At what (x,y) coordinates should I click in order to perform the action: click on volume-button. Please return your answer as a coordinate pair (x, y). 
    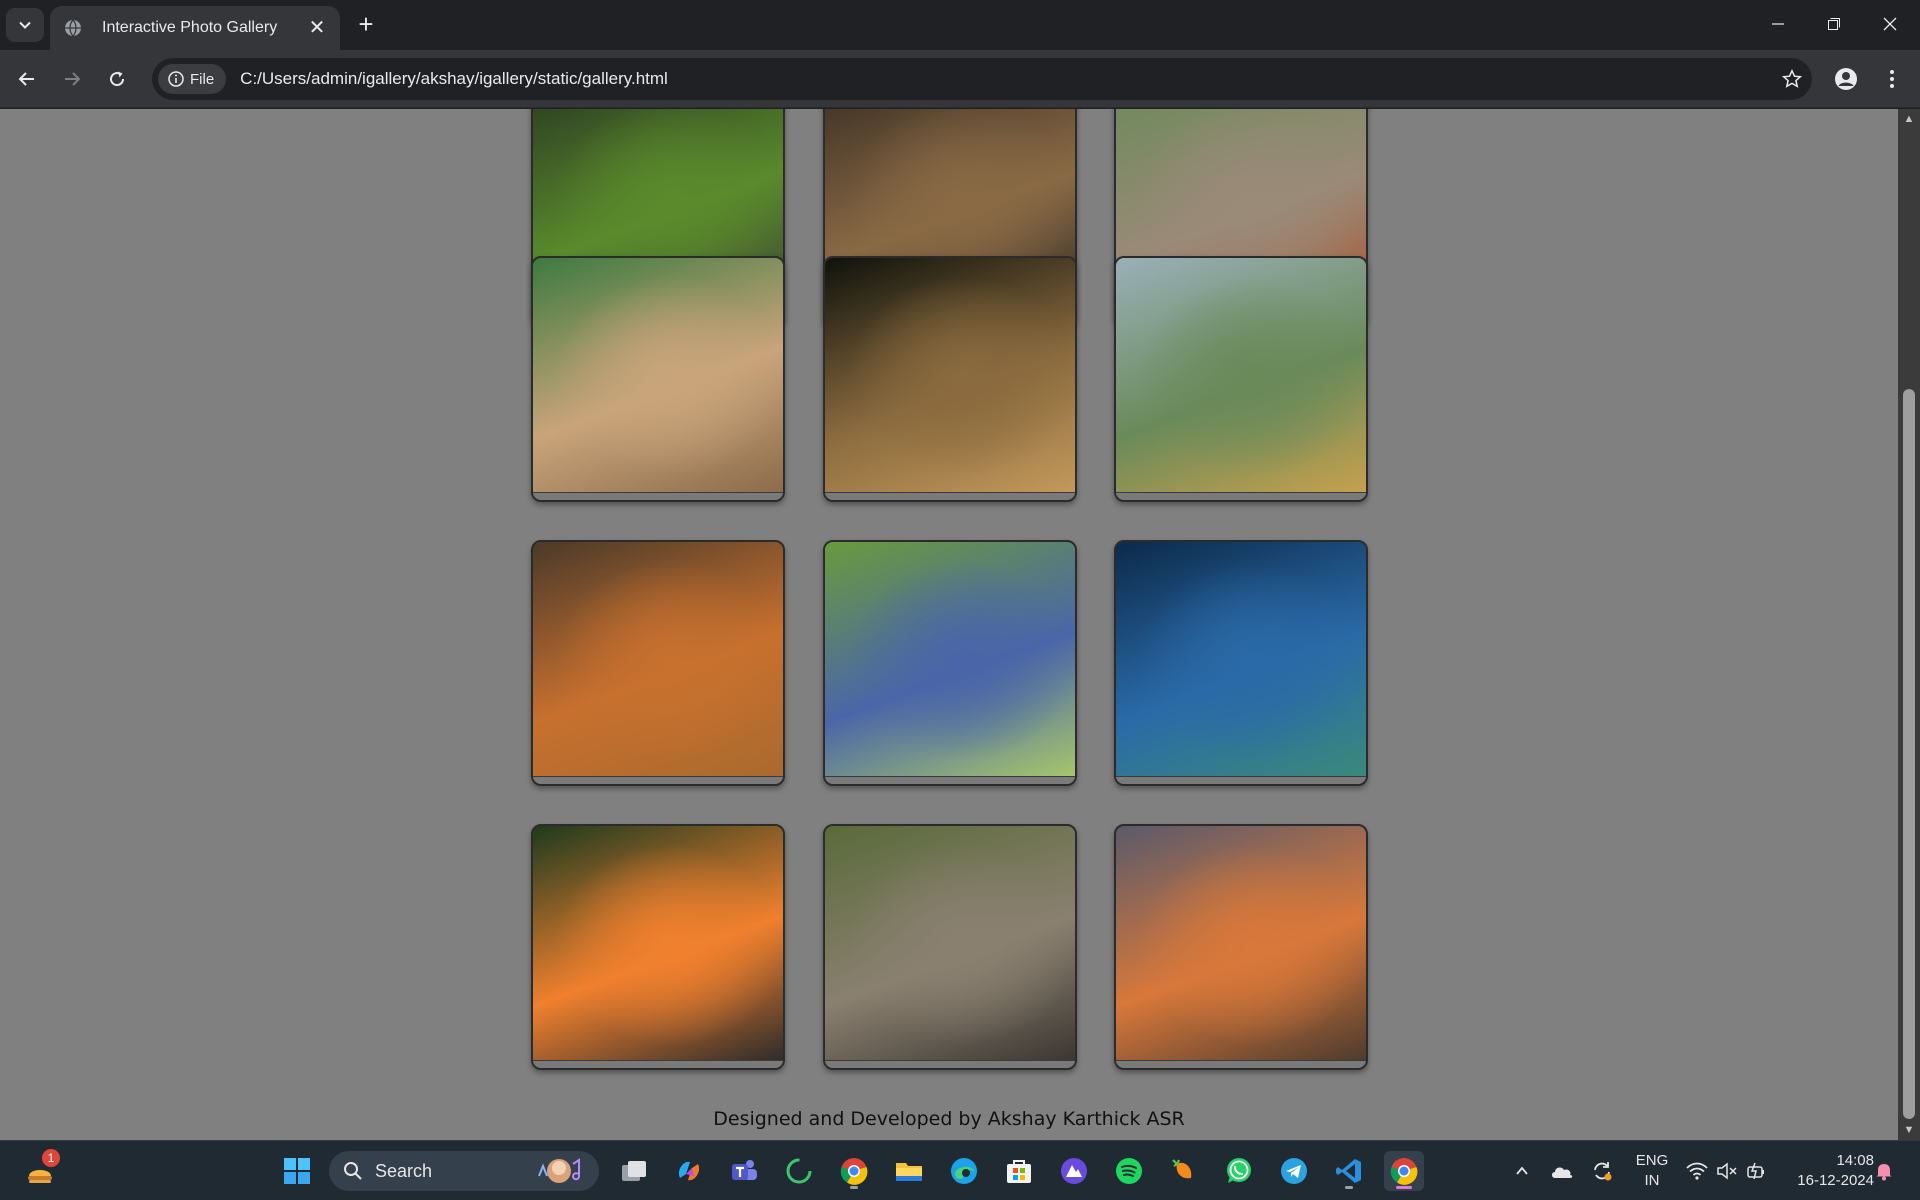
    Looking at the image, I should click on (1727, 1171).